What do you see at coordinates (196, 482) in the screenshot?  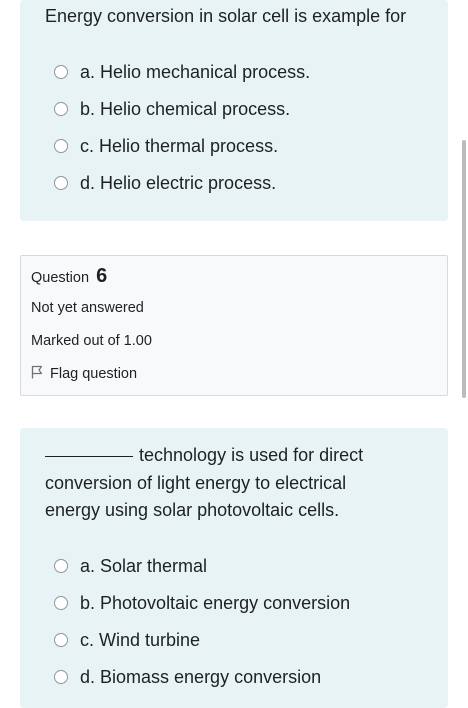 I see `question-text-line: conversion of light energy to electrical` at bounding box center [196, 482].